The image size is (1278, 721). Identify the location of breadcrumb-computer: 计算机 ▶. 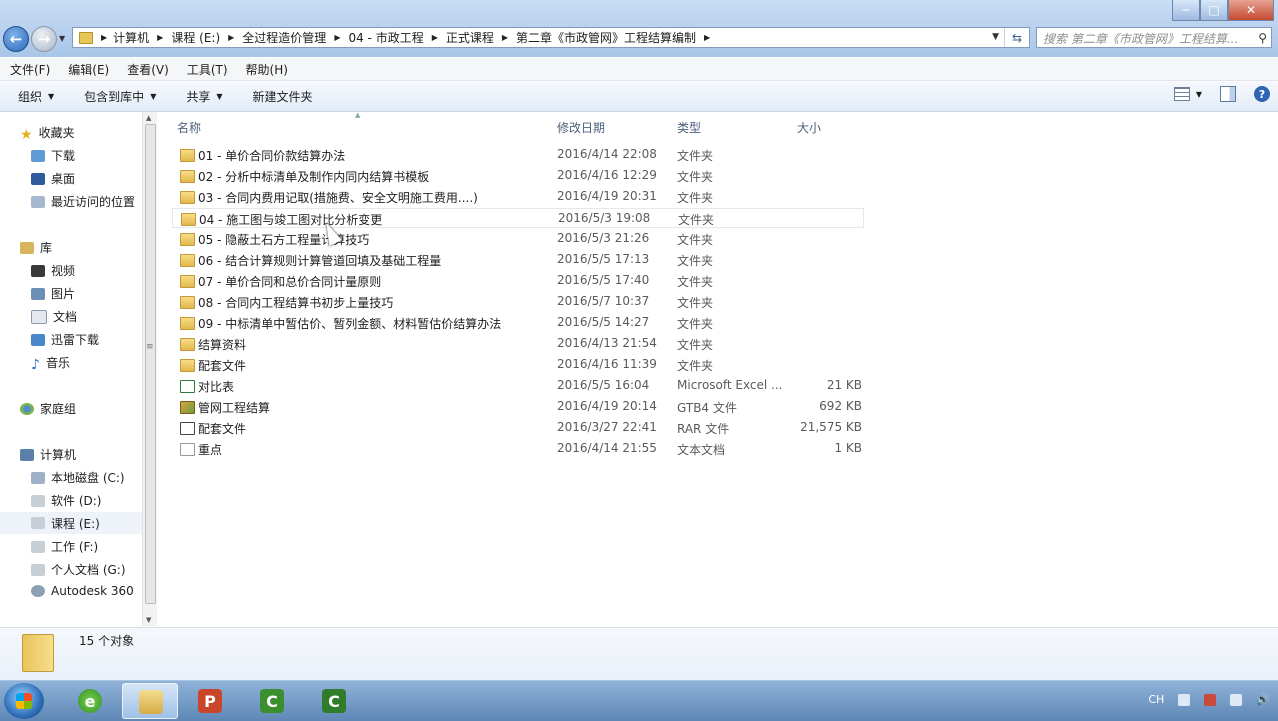
(138, 37).